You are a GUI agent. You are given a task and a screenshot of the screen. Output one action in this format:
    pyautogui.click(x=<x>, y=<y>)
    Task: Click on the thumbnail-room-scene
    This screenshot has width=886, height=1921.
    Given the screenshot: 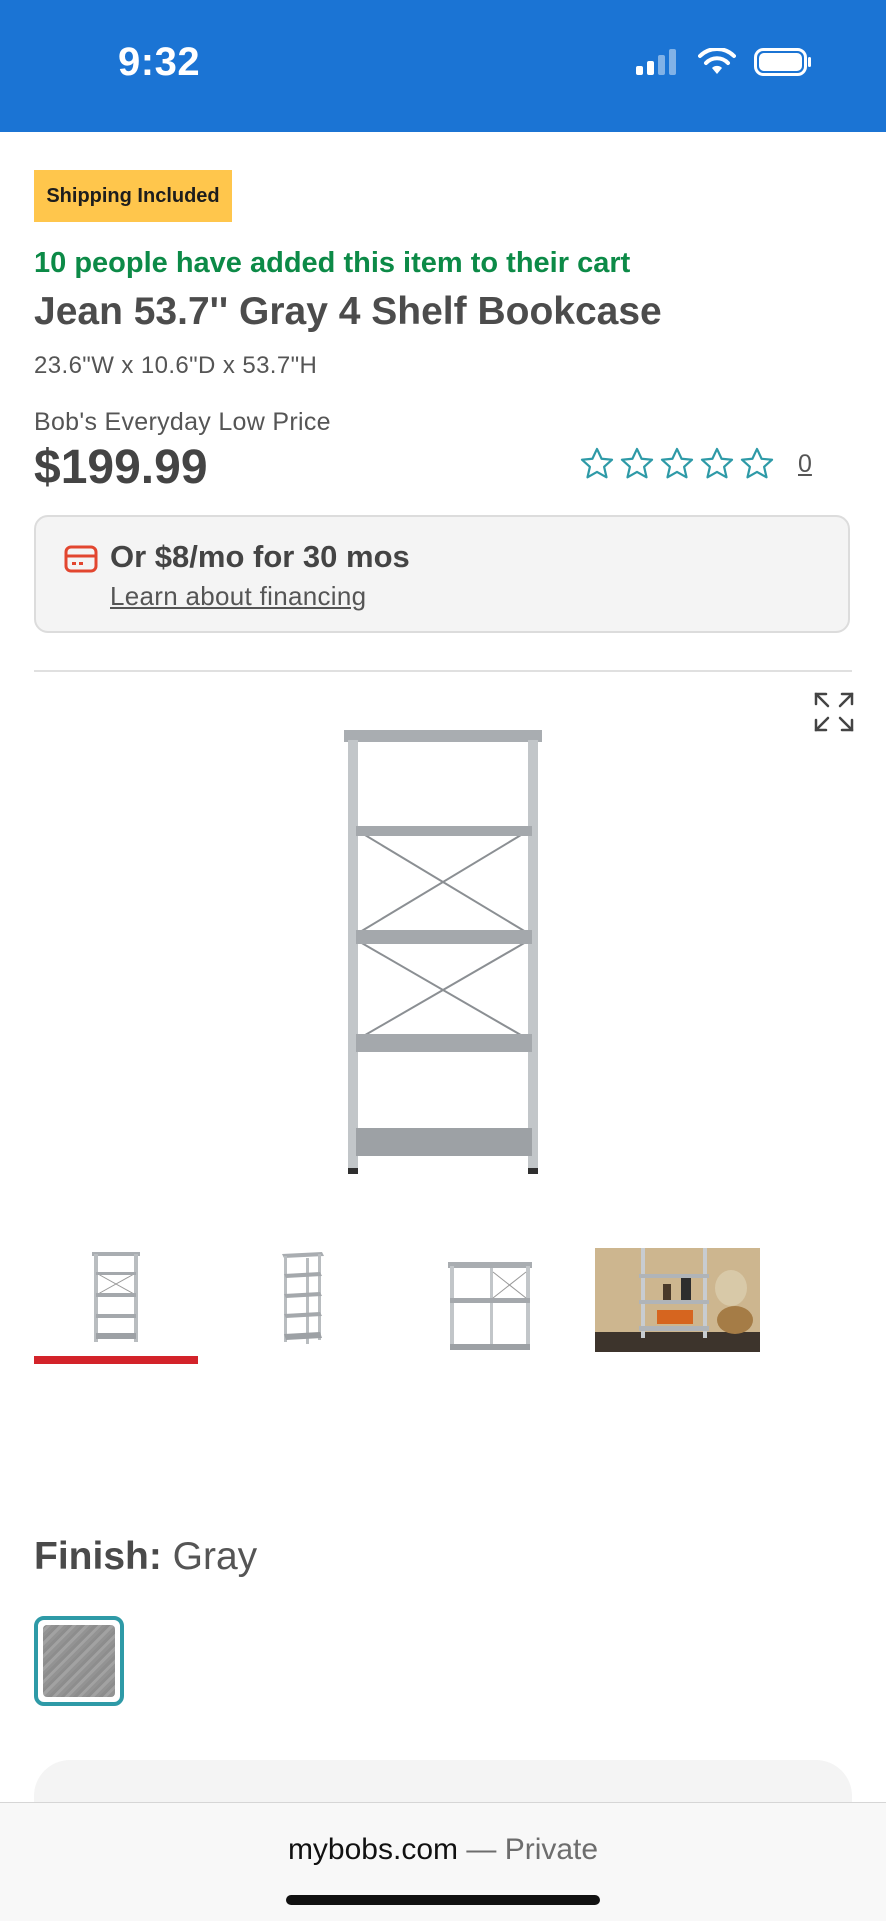 What is the action you would take?
    pyautogui.click(x=677, y=1300)
    